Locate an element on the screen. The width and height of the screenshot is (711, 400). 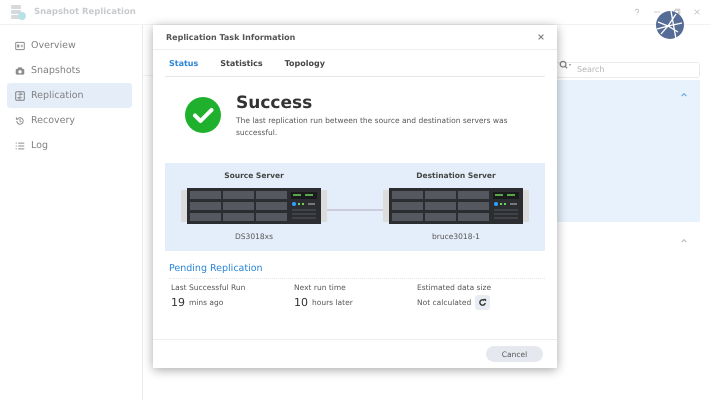
refresh-button is located at coordinates (482, 302).